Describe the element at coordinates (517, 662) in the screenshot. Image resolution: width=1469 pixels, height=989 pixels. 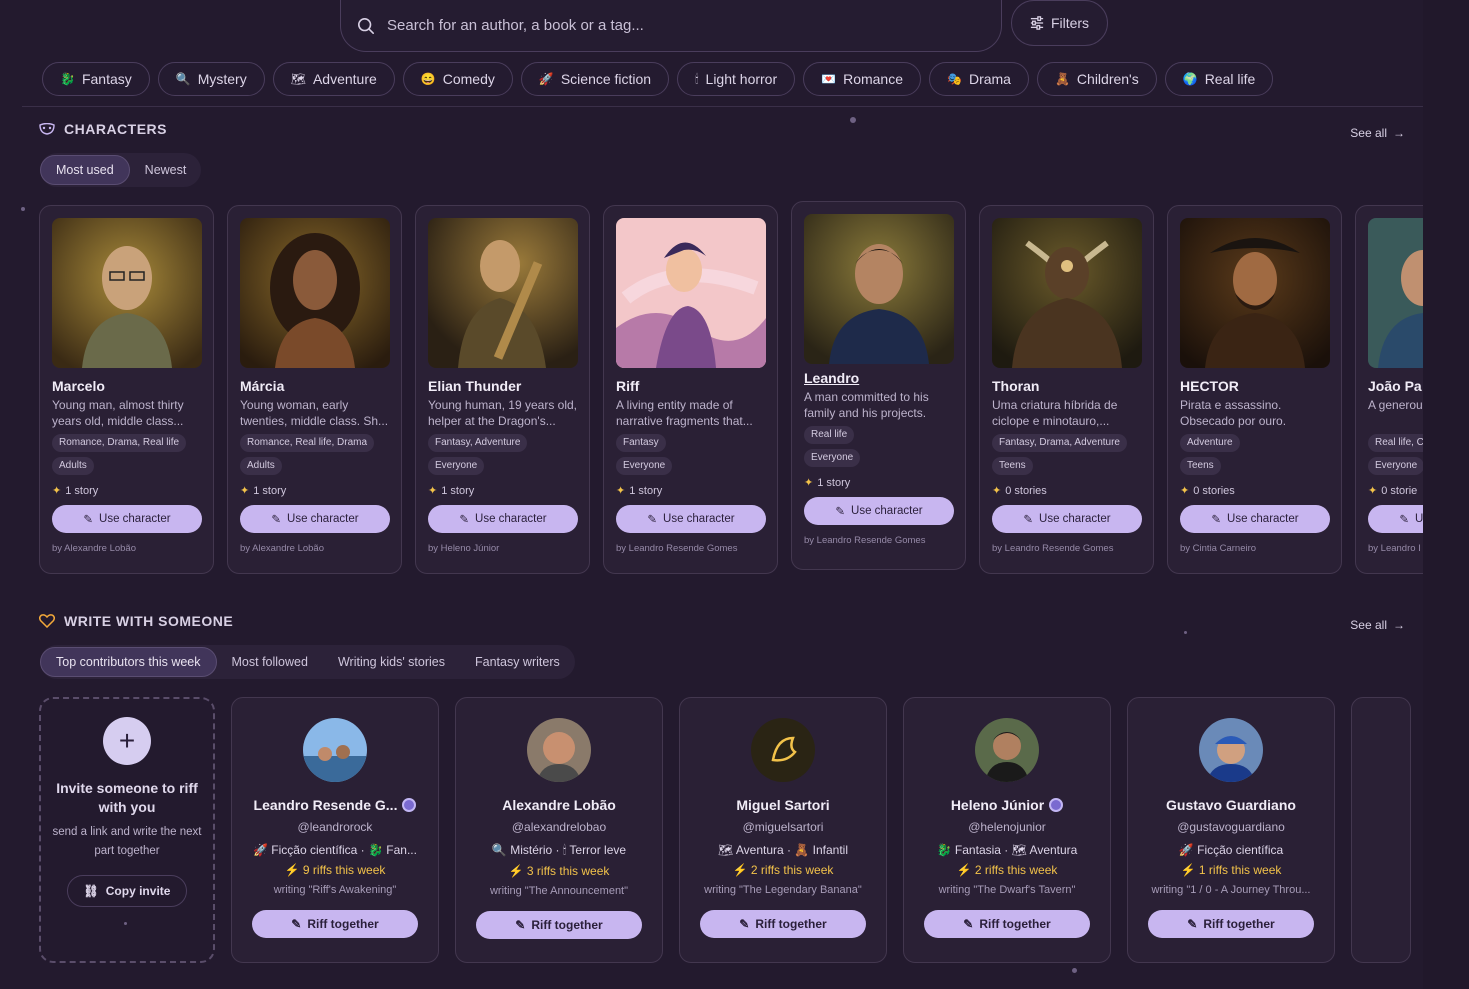
I see `tab-fantasy-writers: Fantasy writers` at that location.